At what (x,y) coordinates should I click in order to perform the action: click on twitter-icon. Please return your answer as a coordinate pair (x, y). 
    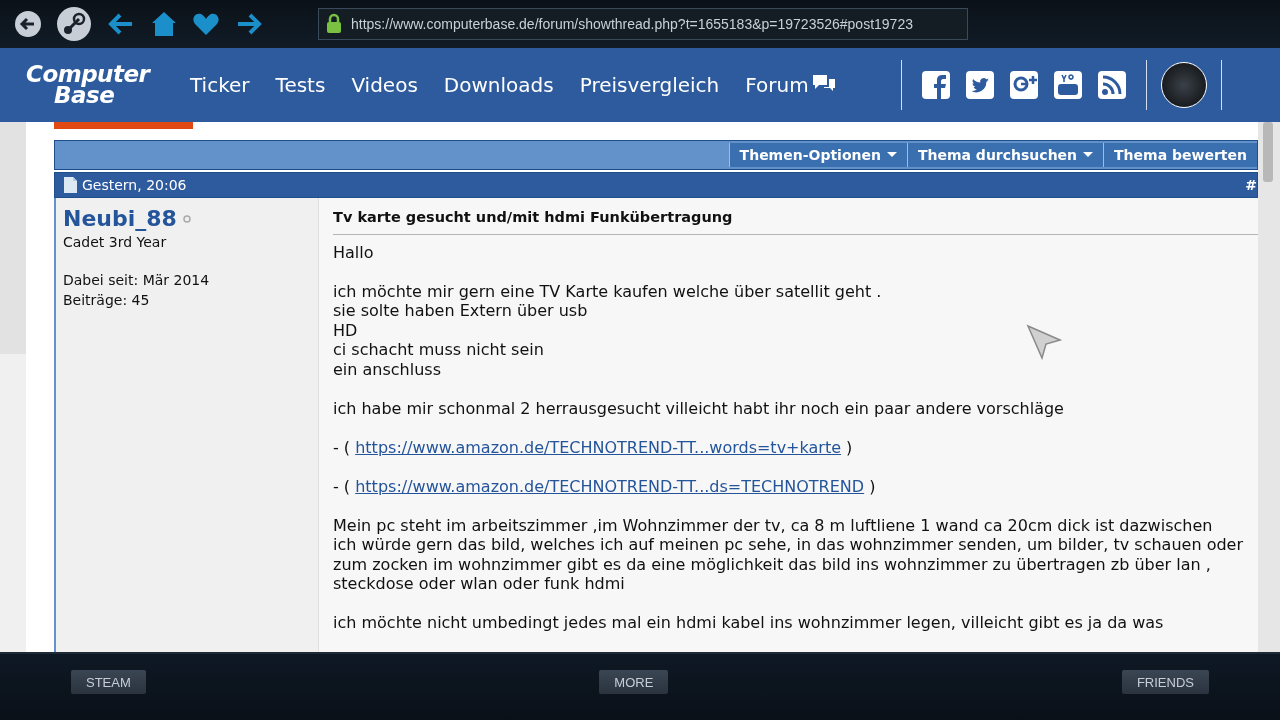
    Looking at the image, I should click on (980, 85).